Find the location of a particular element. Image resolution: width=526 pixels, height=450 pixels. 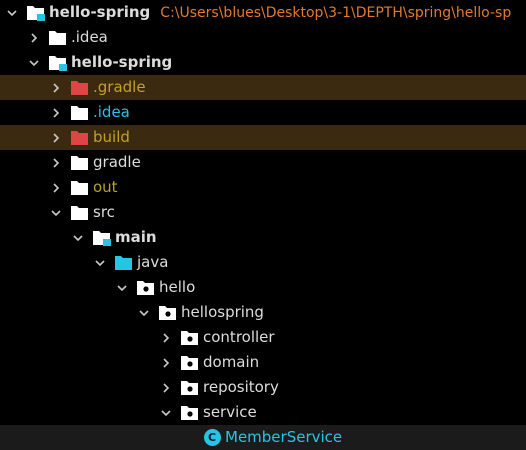

tree-item-label: gradle is located at coordinates (117, 162).